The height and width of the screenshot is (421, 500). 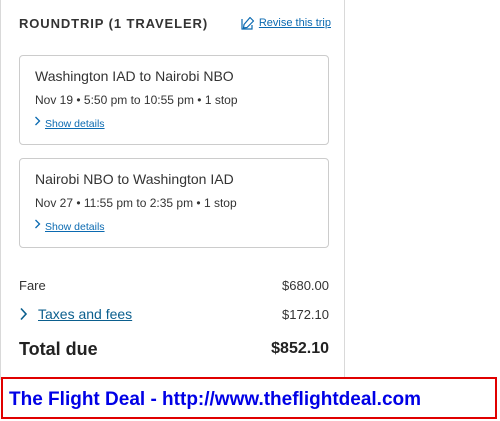 What do you see at coordinates (174, 316) in the screenshot?
I see `taxes-row: Taxes and fees $172.10` at bounding box center [174, 316].